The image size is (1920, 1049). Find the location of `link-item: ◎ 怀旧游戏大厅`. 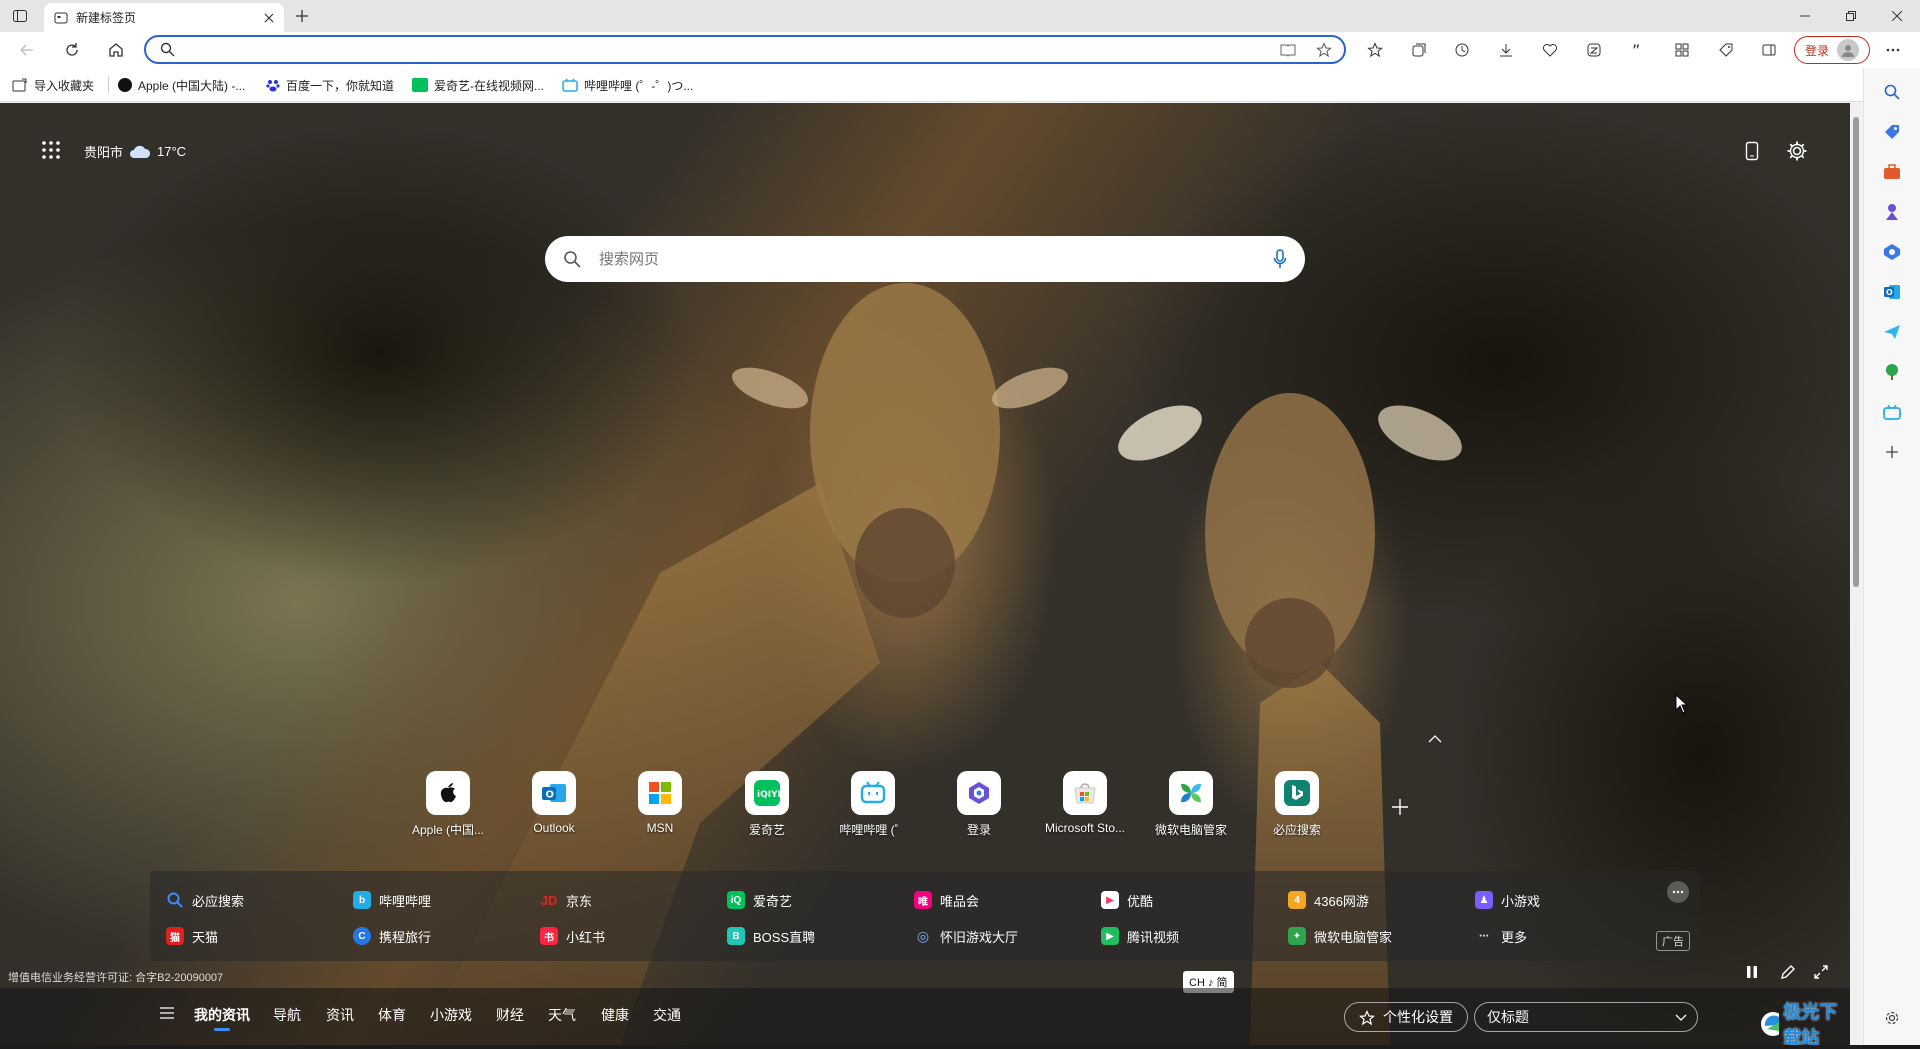

link-item: ◎ 怀旧游戏大厅 is located at coordinates (966, 936).